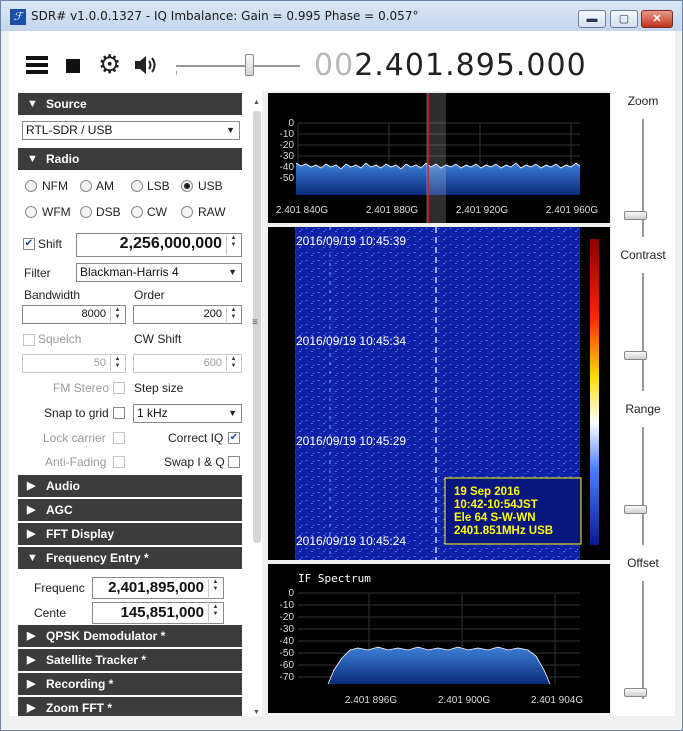 The image size is (683, 731). What do you see at coordinates (158, 339) in the screenshot?
I see `cw-shift-label: CW Shift` at bounding box center [158, 339].